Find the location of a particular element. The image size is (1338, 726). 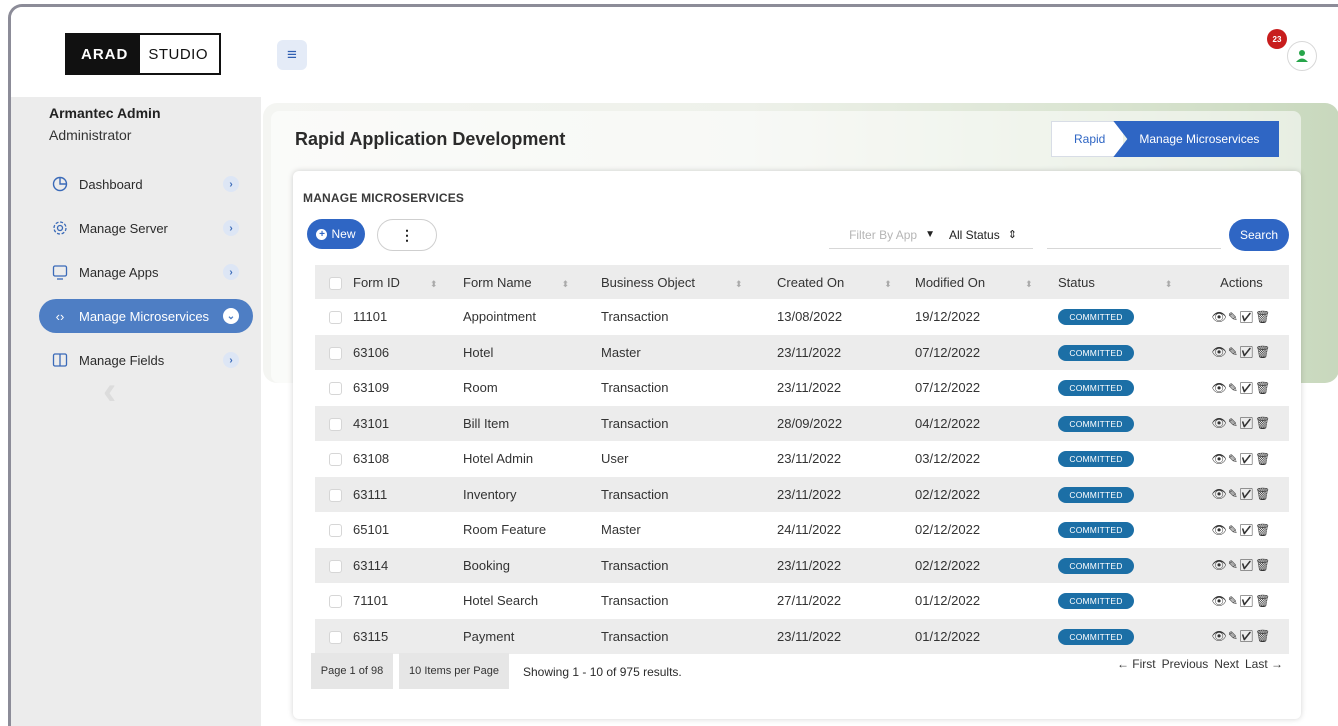

sidebar-item-label: Manage Fields is located at coordinates (122, 360).